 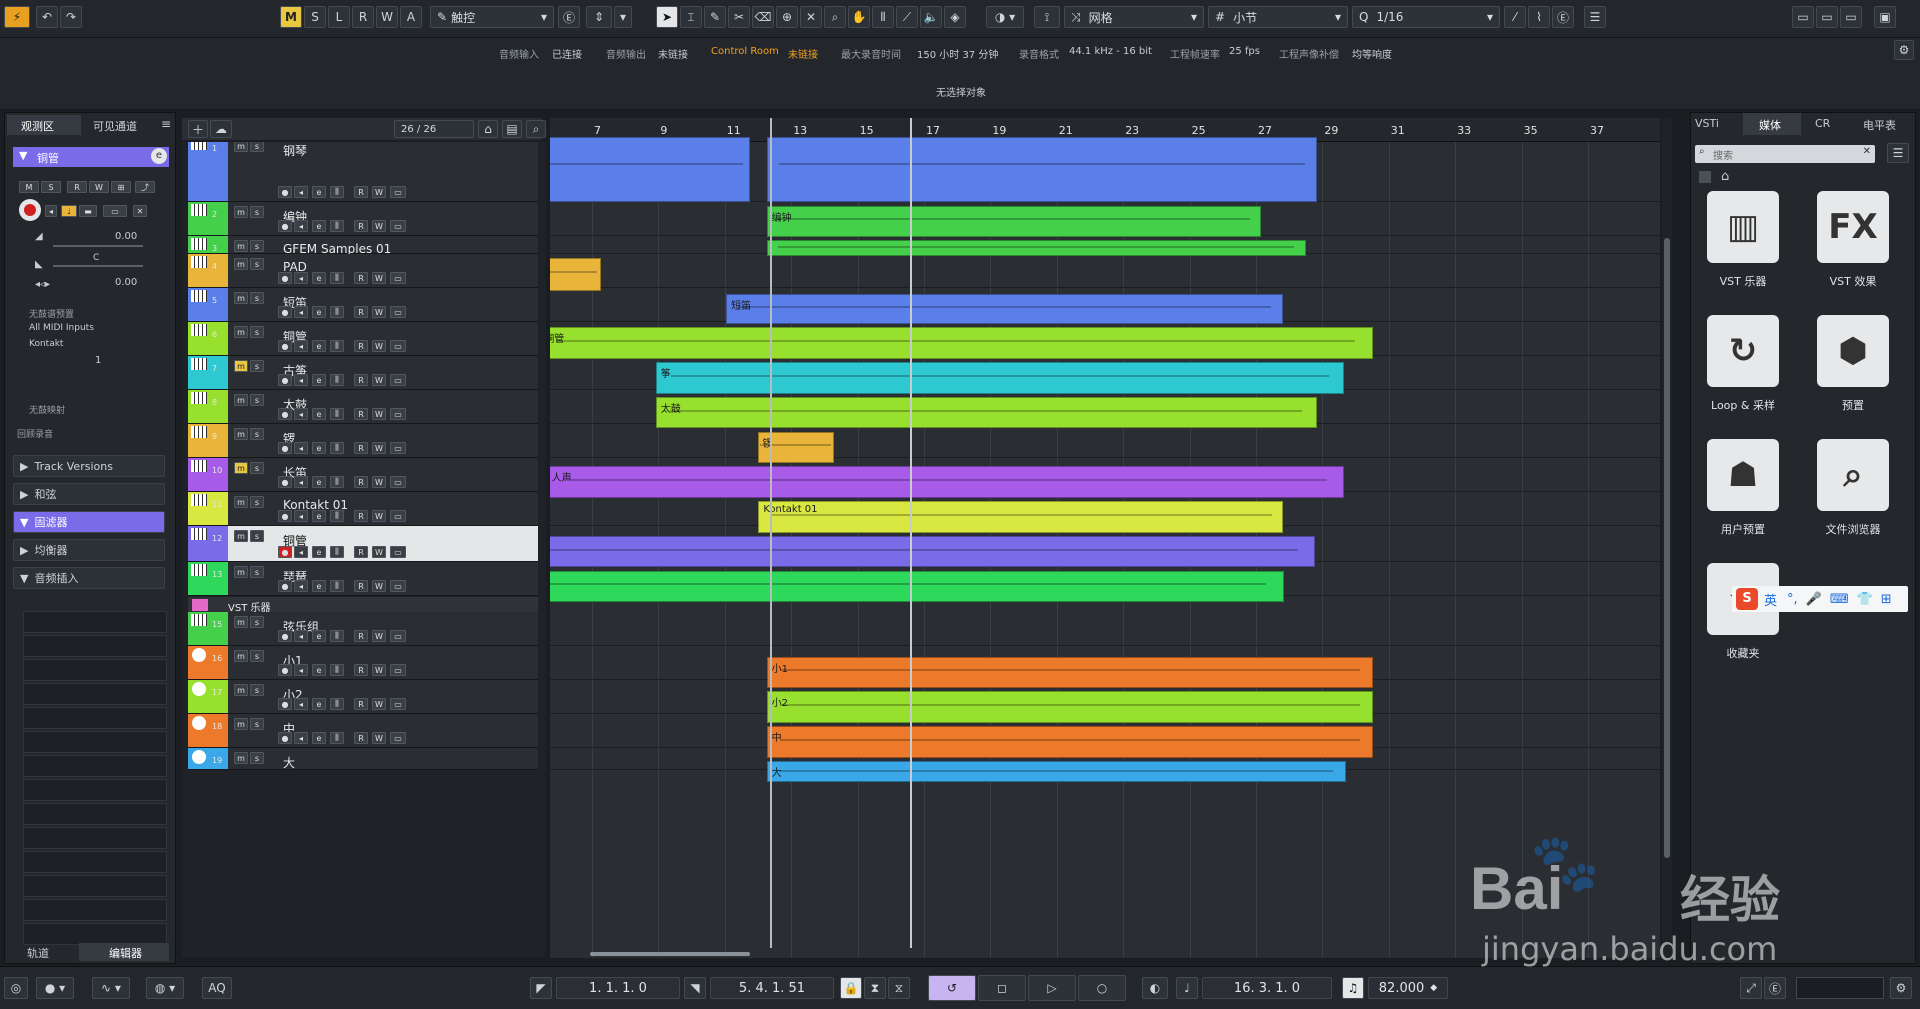 I want to click on ime-language: 英, so click(x=1770, y=599).